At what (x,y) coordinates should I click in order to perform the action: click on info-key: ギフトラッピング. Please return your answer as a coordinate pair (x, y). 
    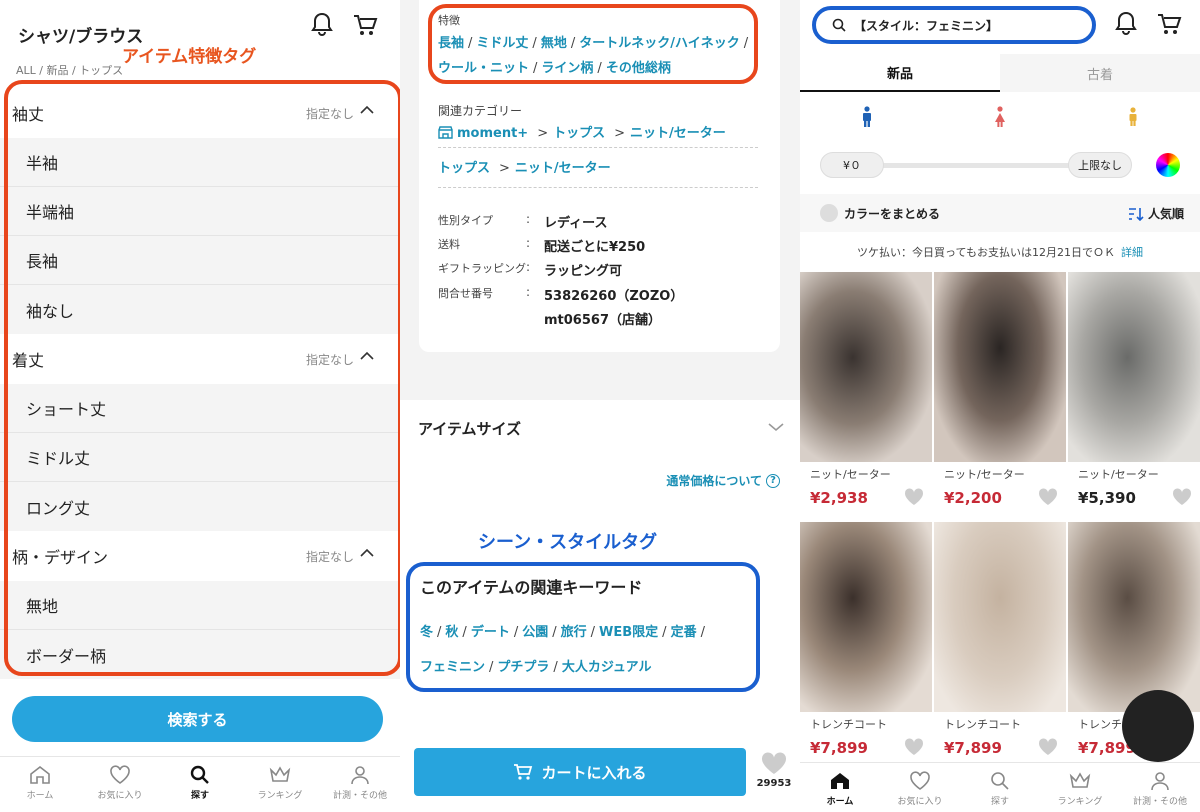
    Looking at the image, I should click on (482, 268).